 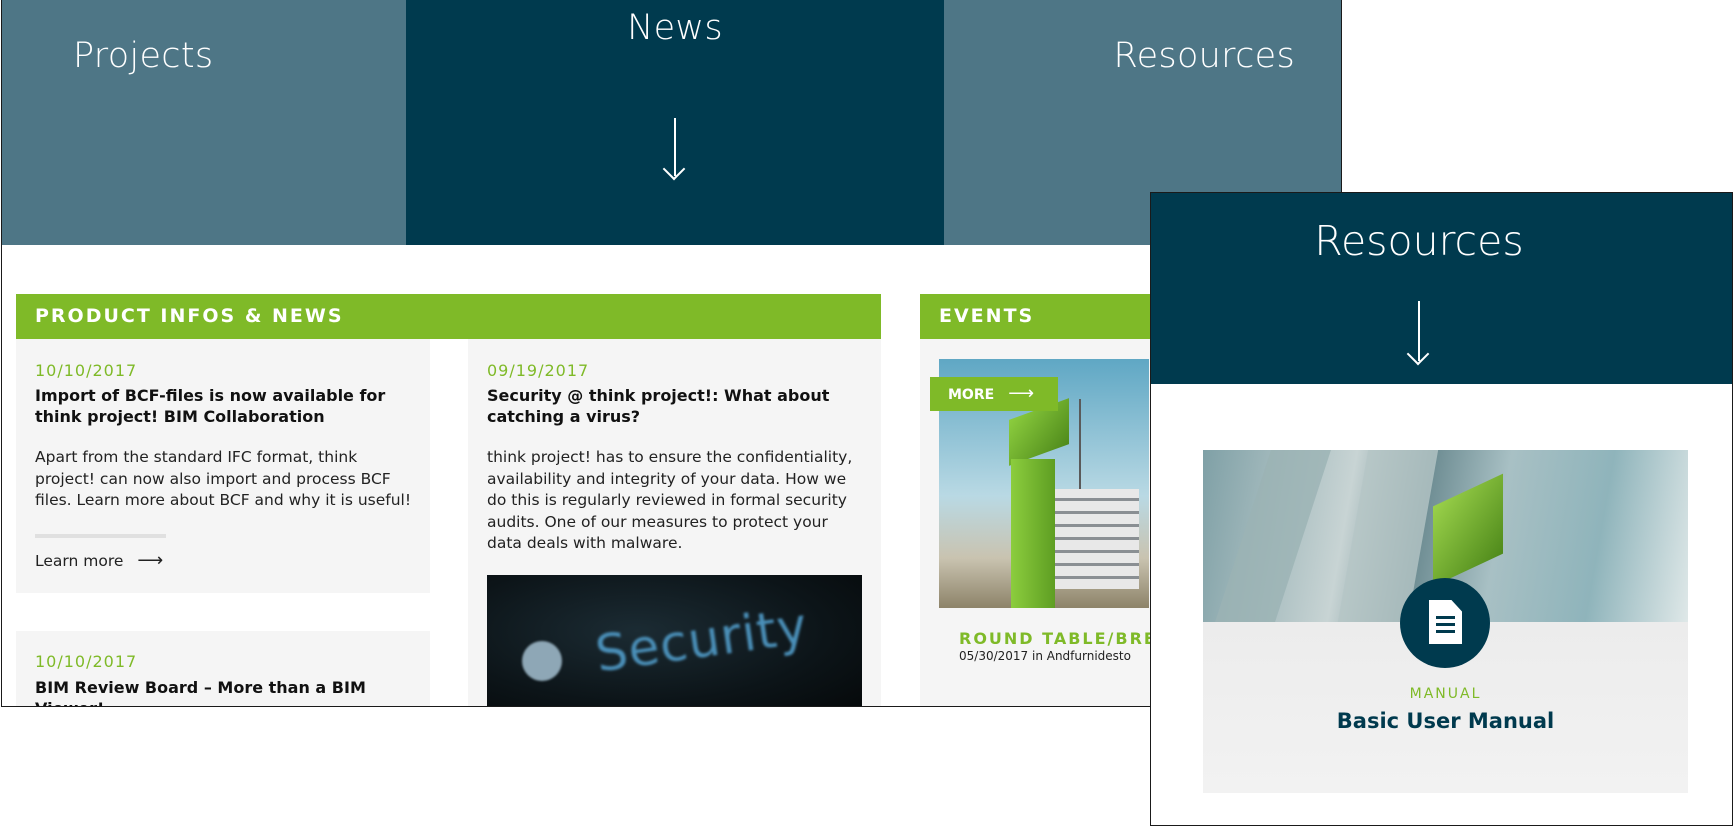 What do you see at coordinates (702, 640) in the screenshot?
I see `security-image-text: Security` at bounding box center [702, 640].